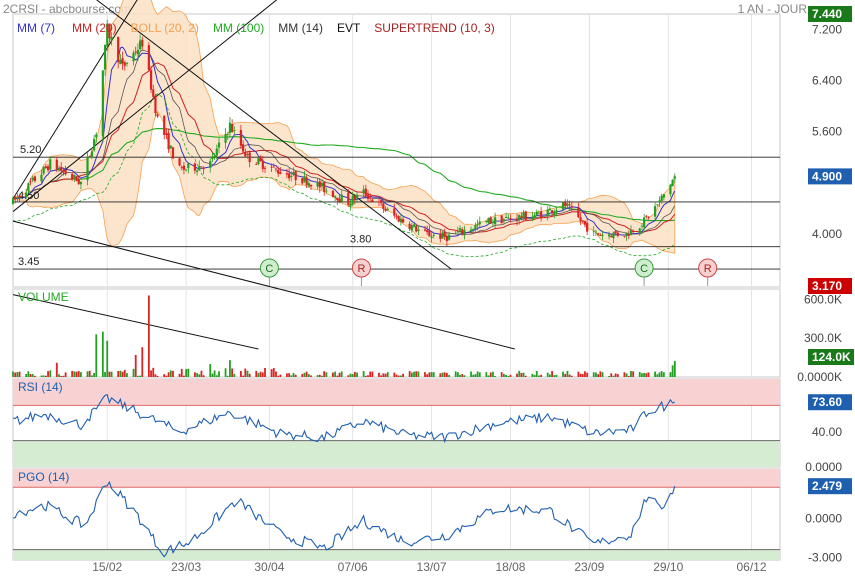 The height and width of the screenshot is (580, 855). What do you see at coordinates (827, 486) in the screenshot?
I see `pgo-badge-text: 2.479` at bounding box center [827, 486].